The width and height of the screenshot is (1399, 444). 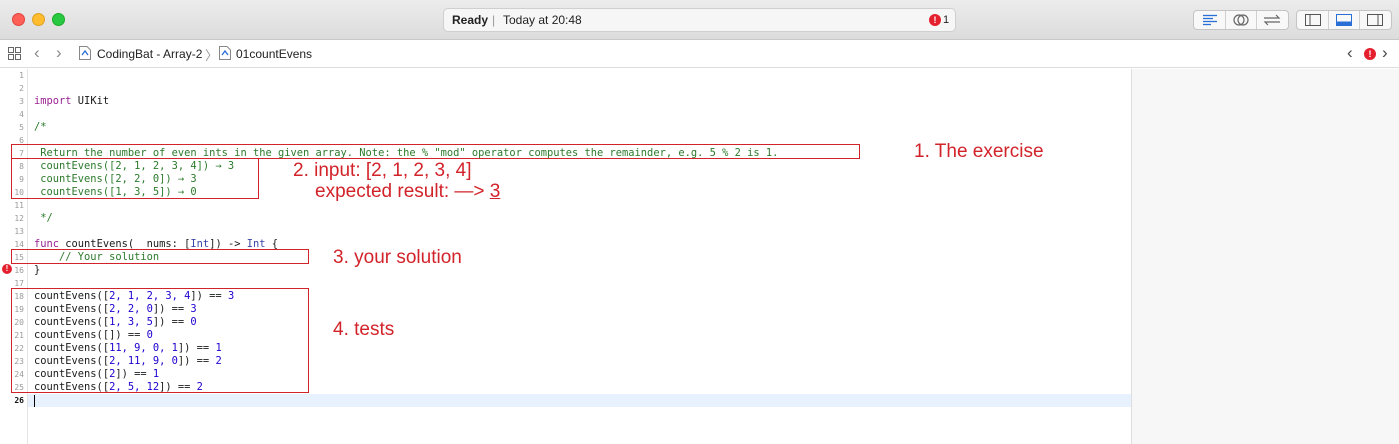 What do you see at coordinates (14, 55) in the screenshot?
I see `related-items-icon` at bounding box center [14, 55].